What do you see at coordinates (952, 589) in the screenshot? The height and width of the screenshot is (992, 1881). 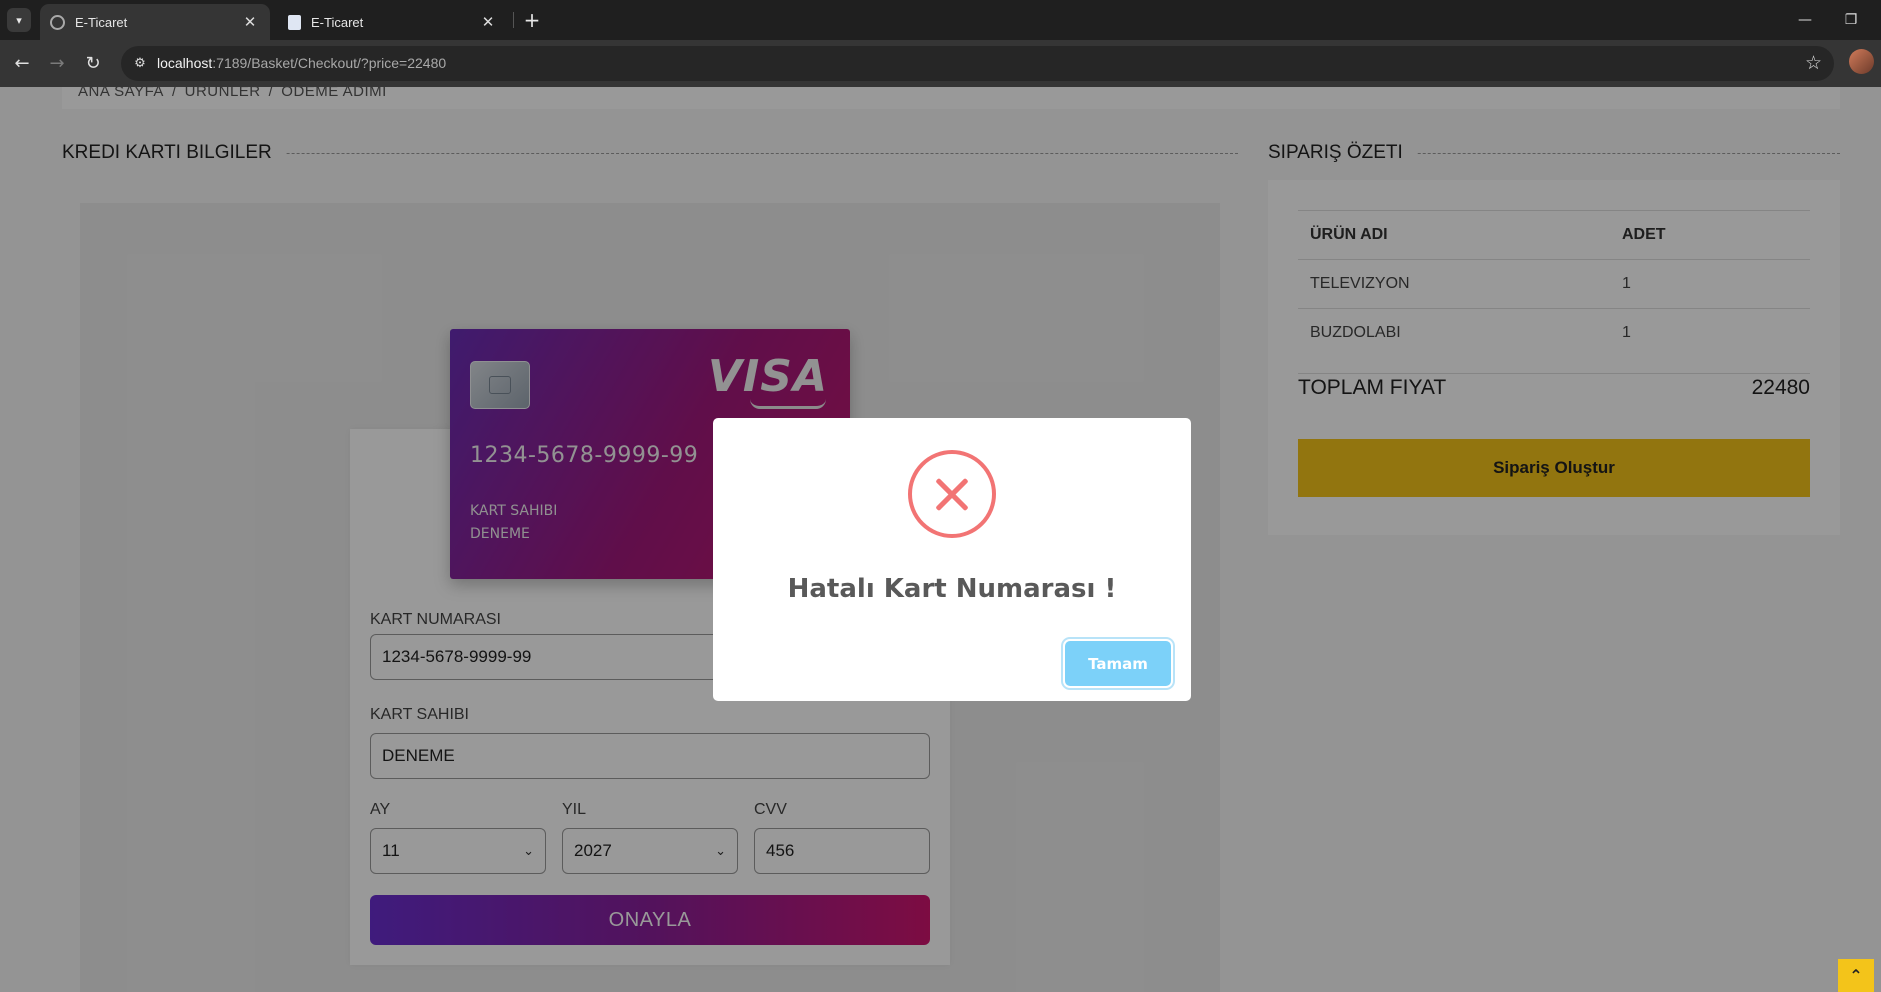 I see `error-dialog-title: Hatalı Kart Numarası !` at bounding box center [952, 589].